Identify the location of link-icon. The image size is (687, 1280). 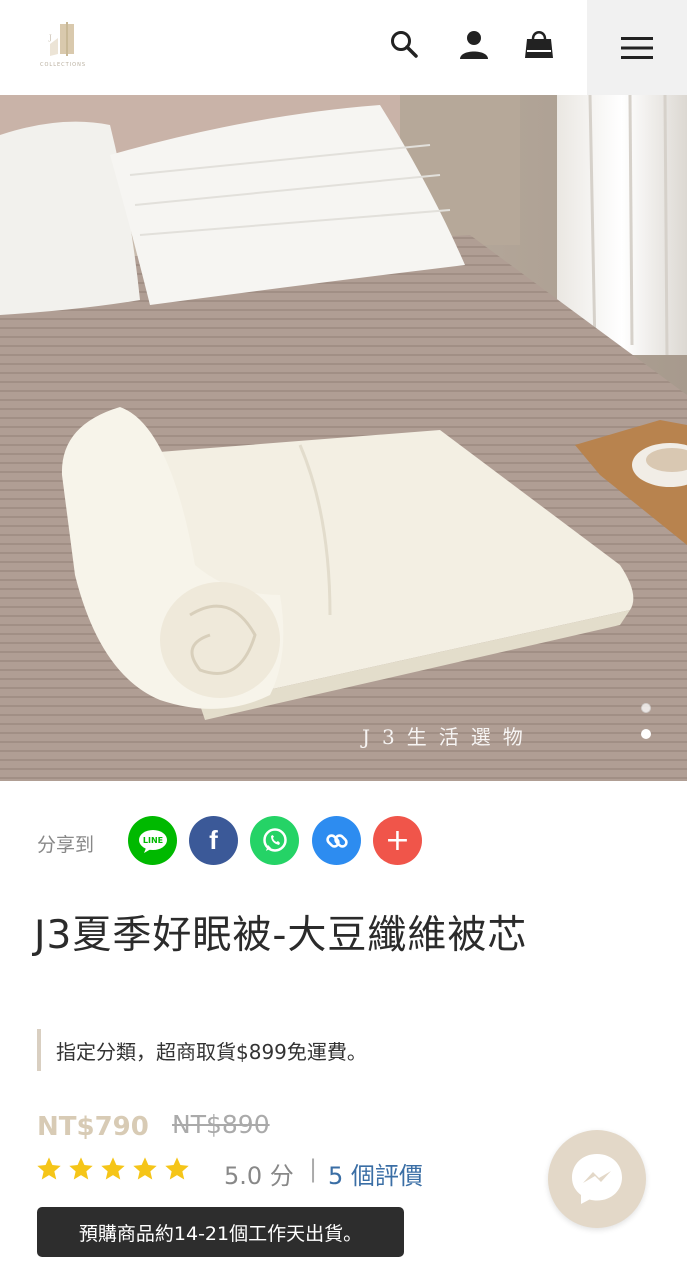
(336, 840).